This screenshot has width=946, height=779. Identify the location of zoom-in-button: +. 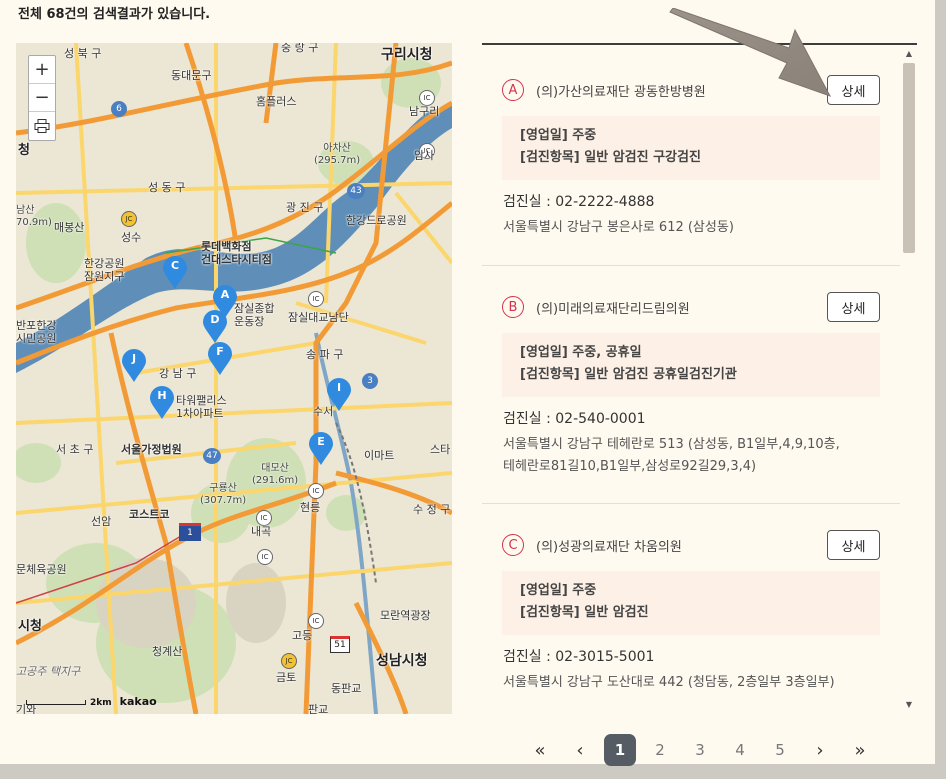
(42, 70).